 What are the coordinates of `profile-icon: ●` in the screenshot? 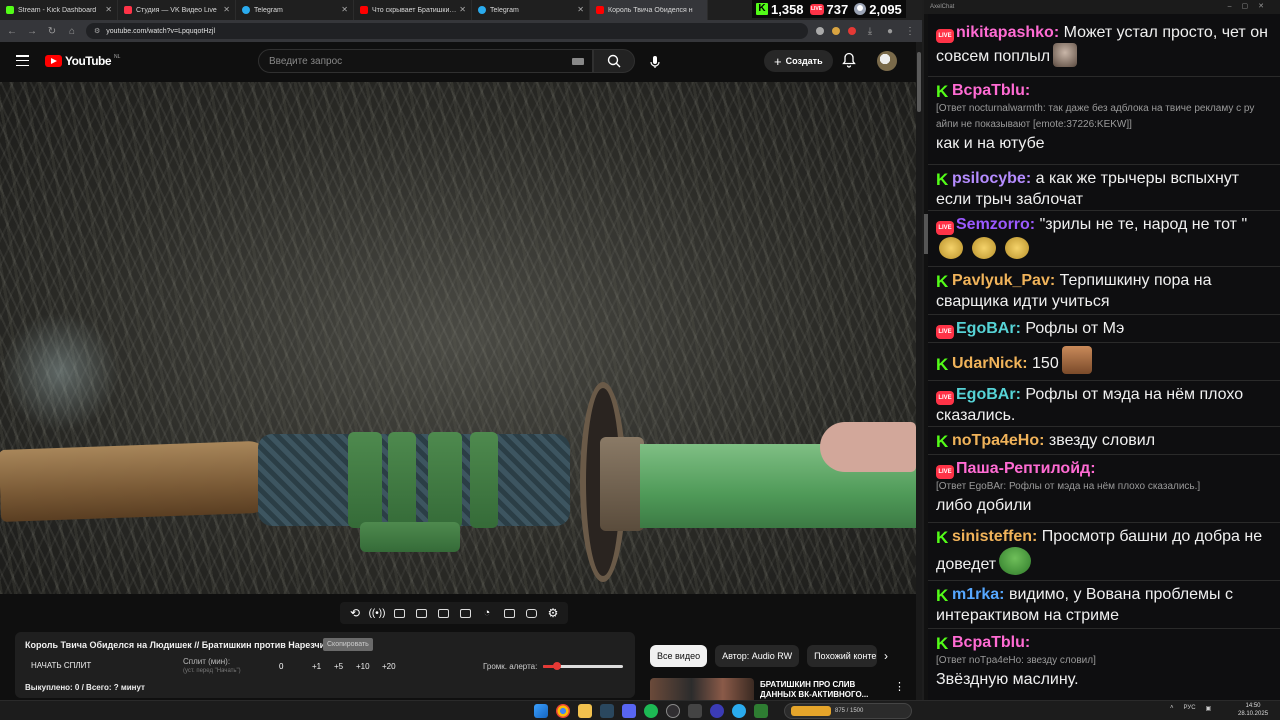 It's located at (890, 31).